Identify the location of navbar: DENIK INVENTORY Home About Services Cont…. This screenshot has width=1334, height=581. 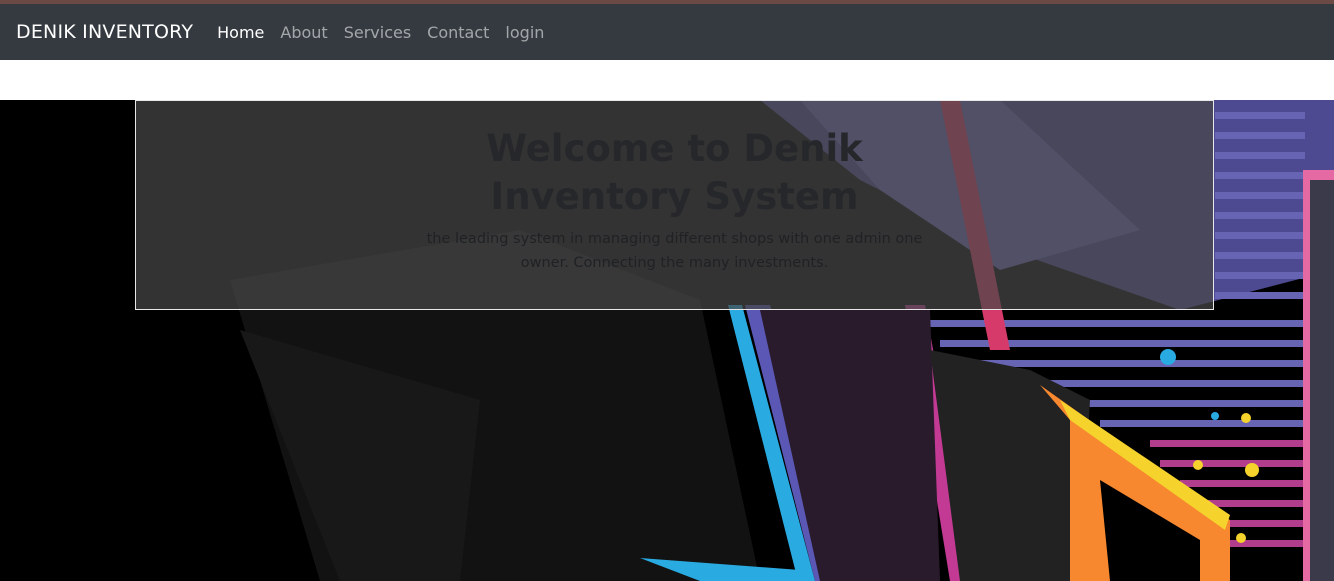
(667, 32).